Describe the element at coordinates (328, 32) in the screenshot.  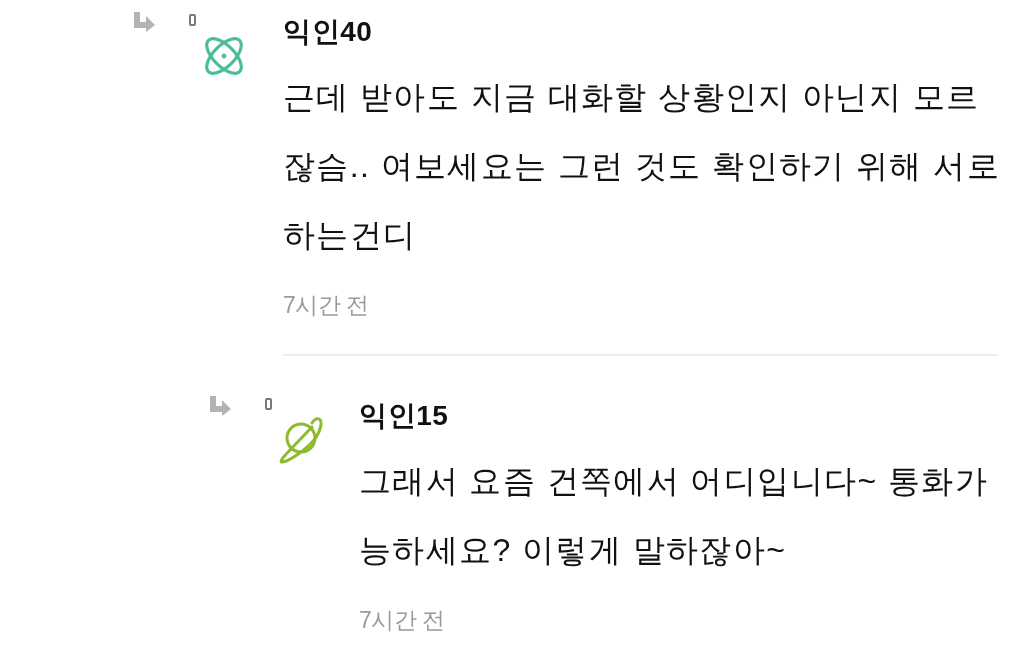
I see `comment-author: 익인40` at that location.